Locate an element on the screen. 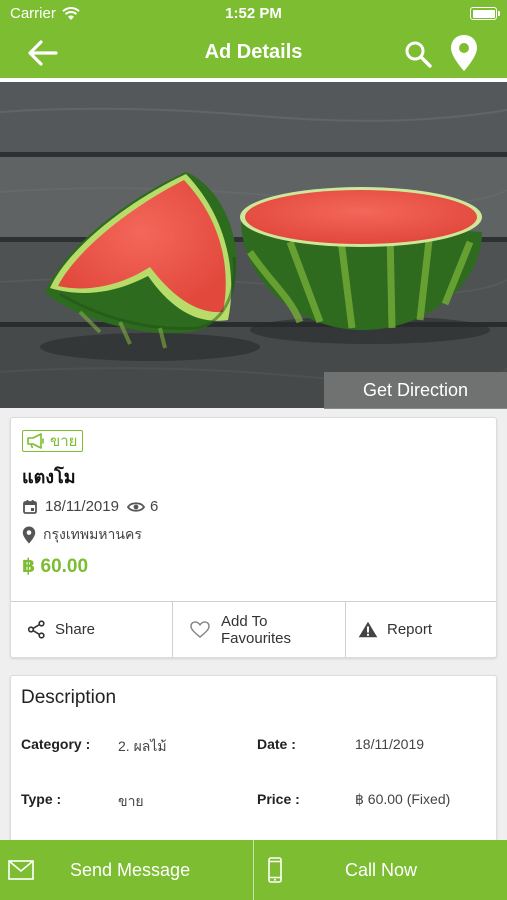  ad-meta-row: 18/11/2019 6 is located at coordinates (90, 506).